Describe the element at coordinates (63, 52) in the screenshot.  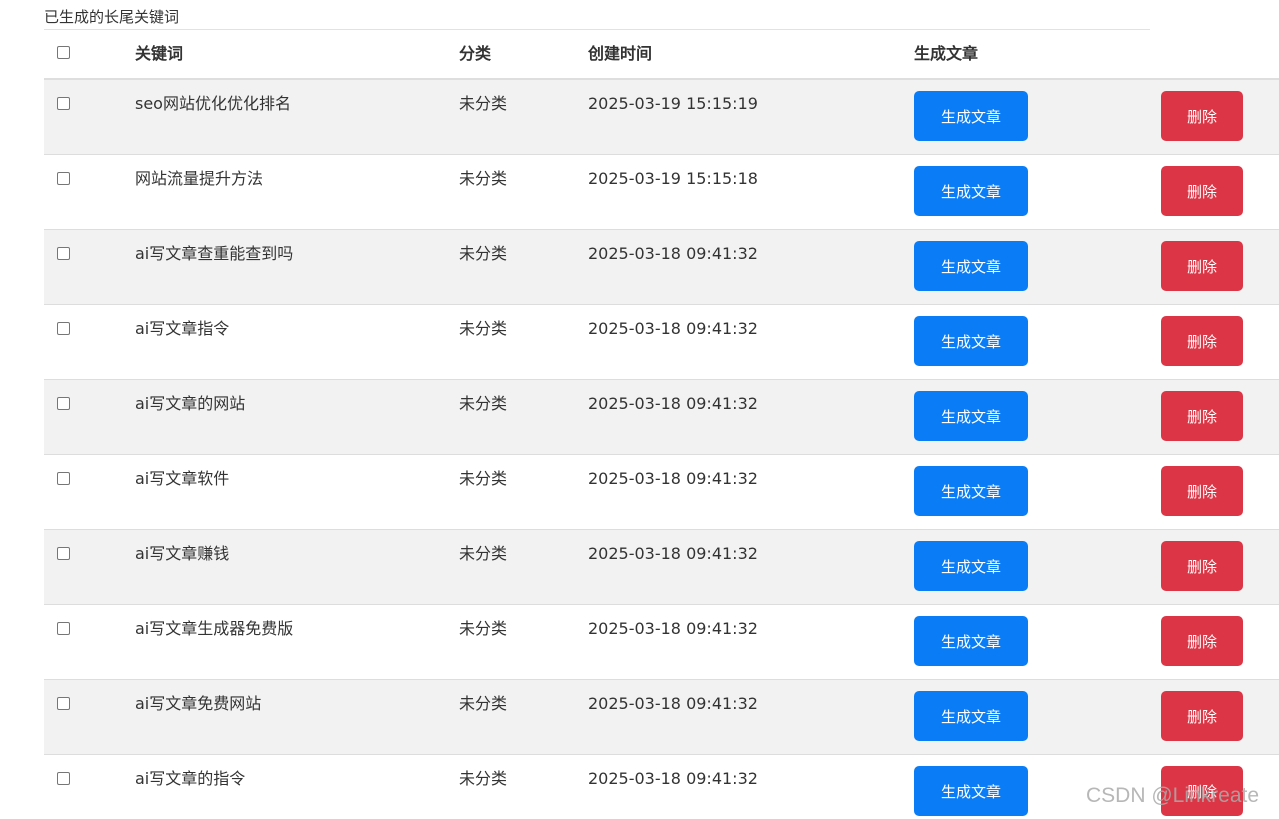
I see `select-all-checkbox` at that location.